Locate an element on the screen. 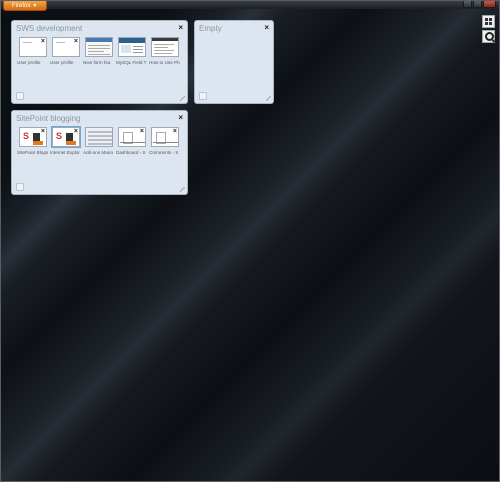 This screenshot has width=500, height=482. tab-thumbnail: × Comments - S is located at coordinates (164, 141).